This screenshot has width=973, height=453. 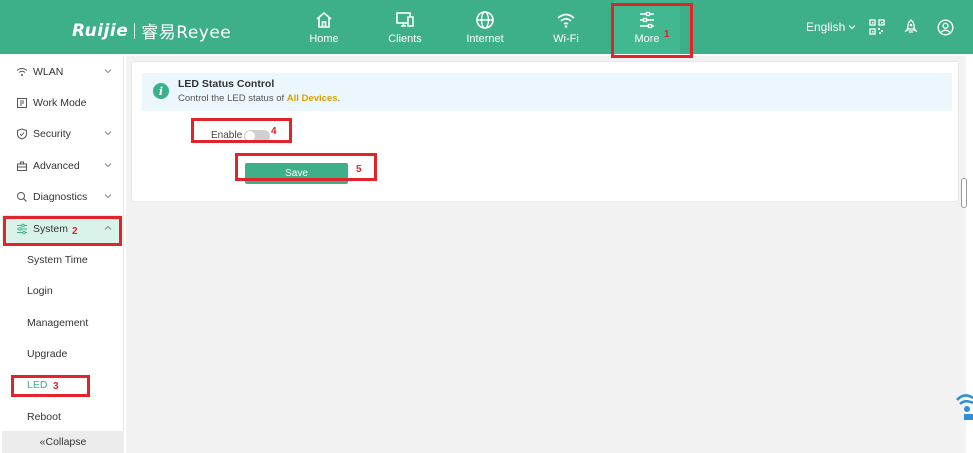 I want to click on nav-home: Home, so click(x=324, y=27).